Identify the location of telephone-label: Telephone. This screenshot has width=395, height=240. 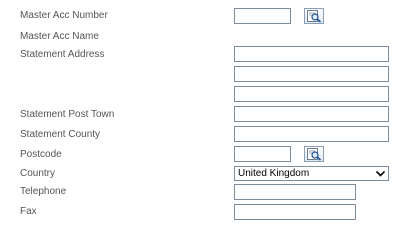
(43, 191).